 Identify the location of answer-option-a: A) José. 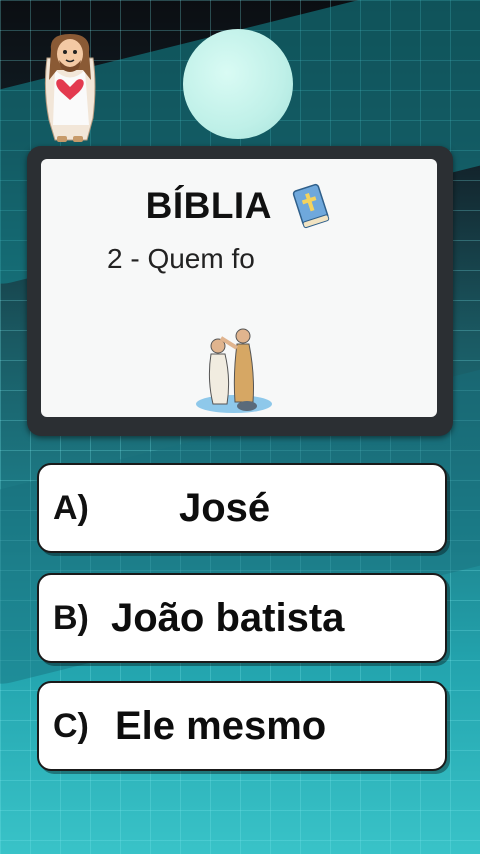
(242, 508).